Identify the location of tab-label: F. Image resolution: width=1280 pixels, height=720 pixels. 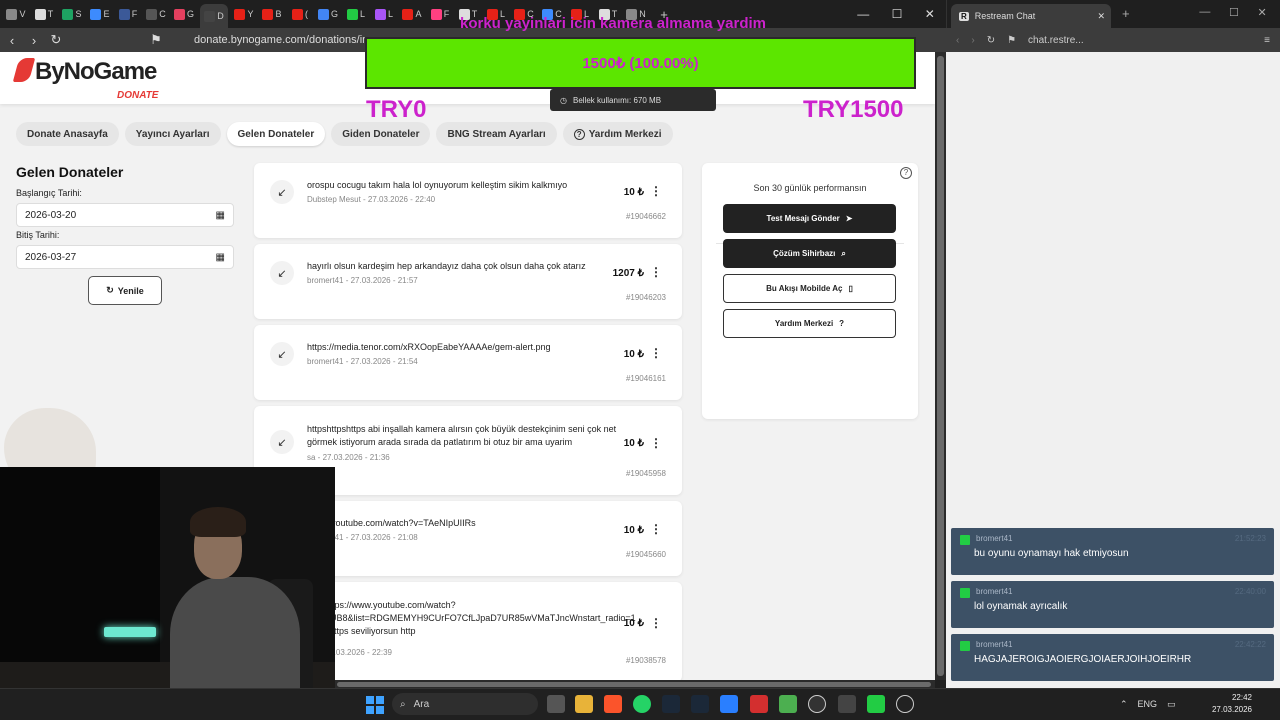
(134, 14).